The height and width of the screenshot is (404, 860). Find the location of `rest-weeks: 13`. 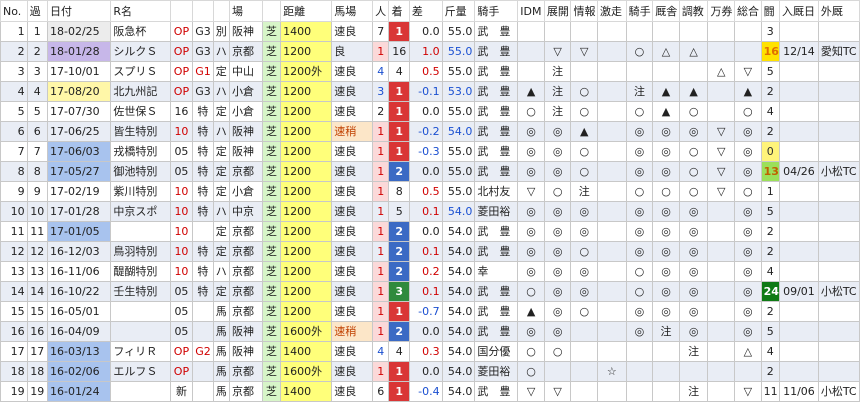

rest-weeks: 13 is located at coordinates (770, 171).